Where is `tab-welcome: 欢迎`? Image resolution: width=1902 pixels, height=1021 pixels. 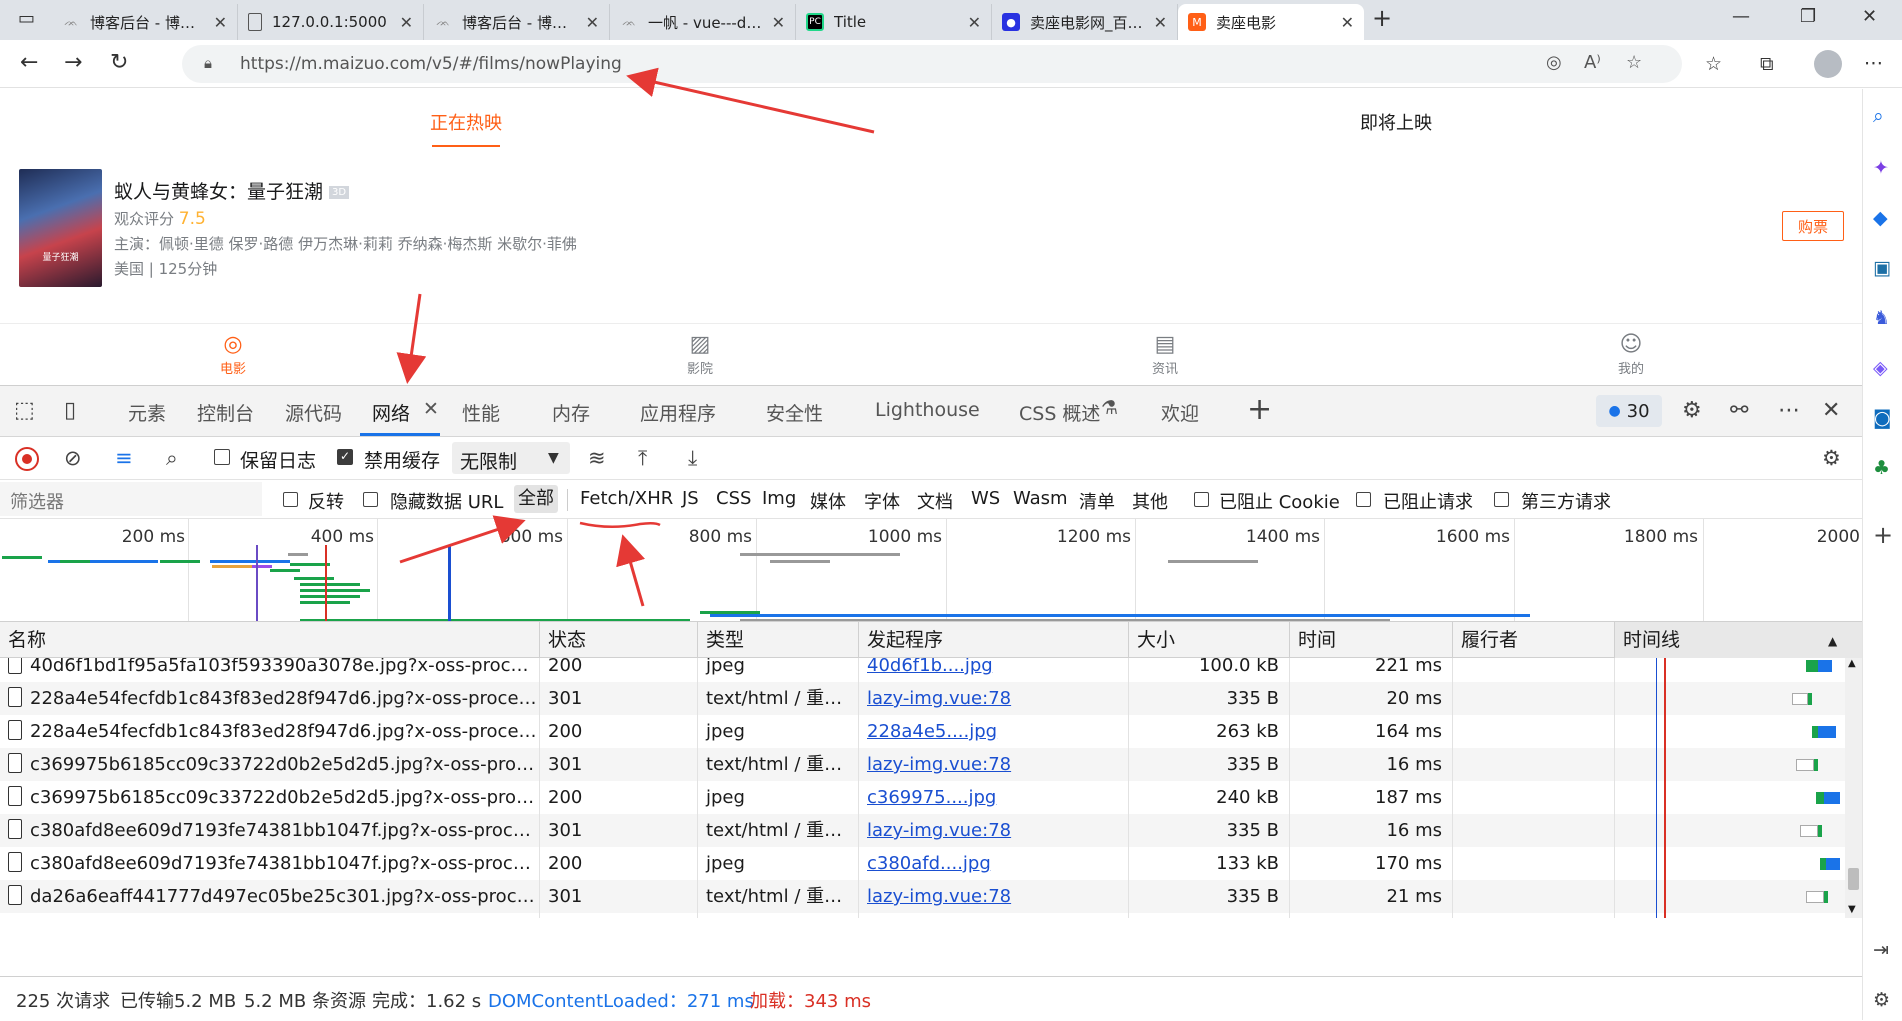
tab-welcome: 欢迎 is located at coordinates (1180, 412).